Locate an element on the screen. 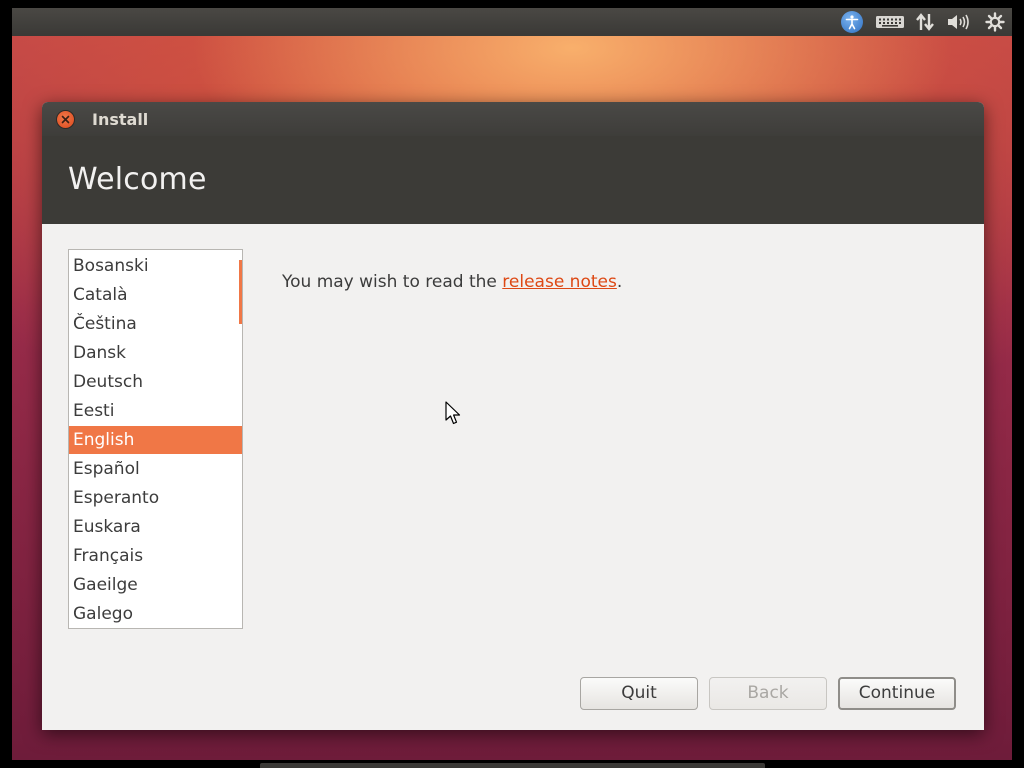 This screenshot has width=1024, height=768. settings-icon is located at coordinates (995, 22).